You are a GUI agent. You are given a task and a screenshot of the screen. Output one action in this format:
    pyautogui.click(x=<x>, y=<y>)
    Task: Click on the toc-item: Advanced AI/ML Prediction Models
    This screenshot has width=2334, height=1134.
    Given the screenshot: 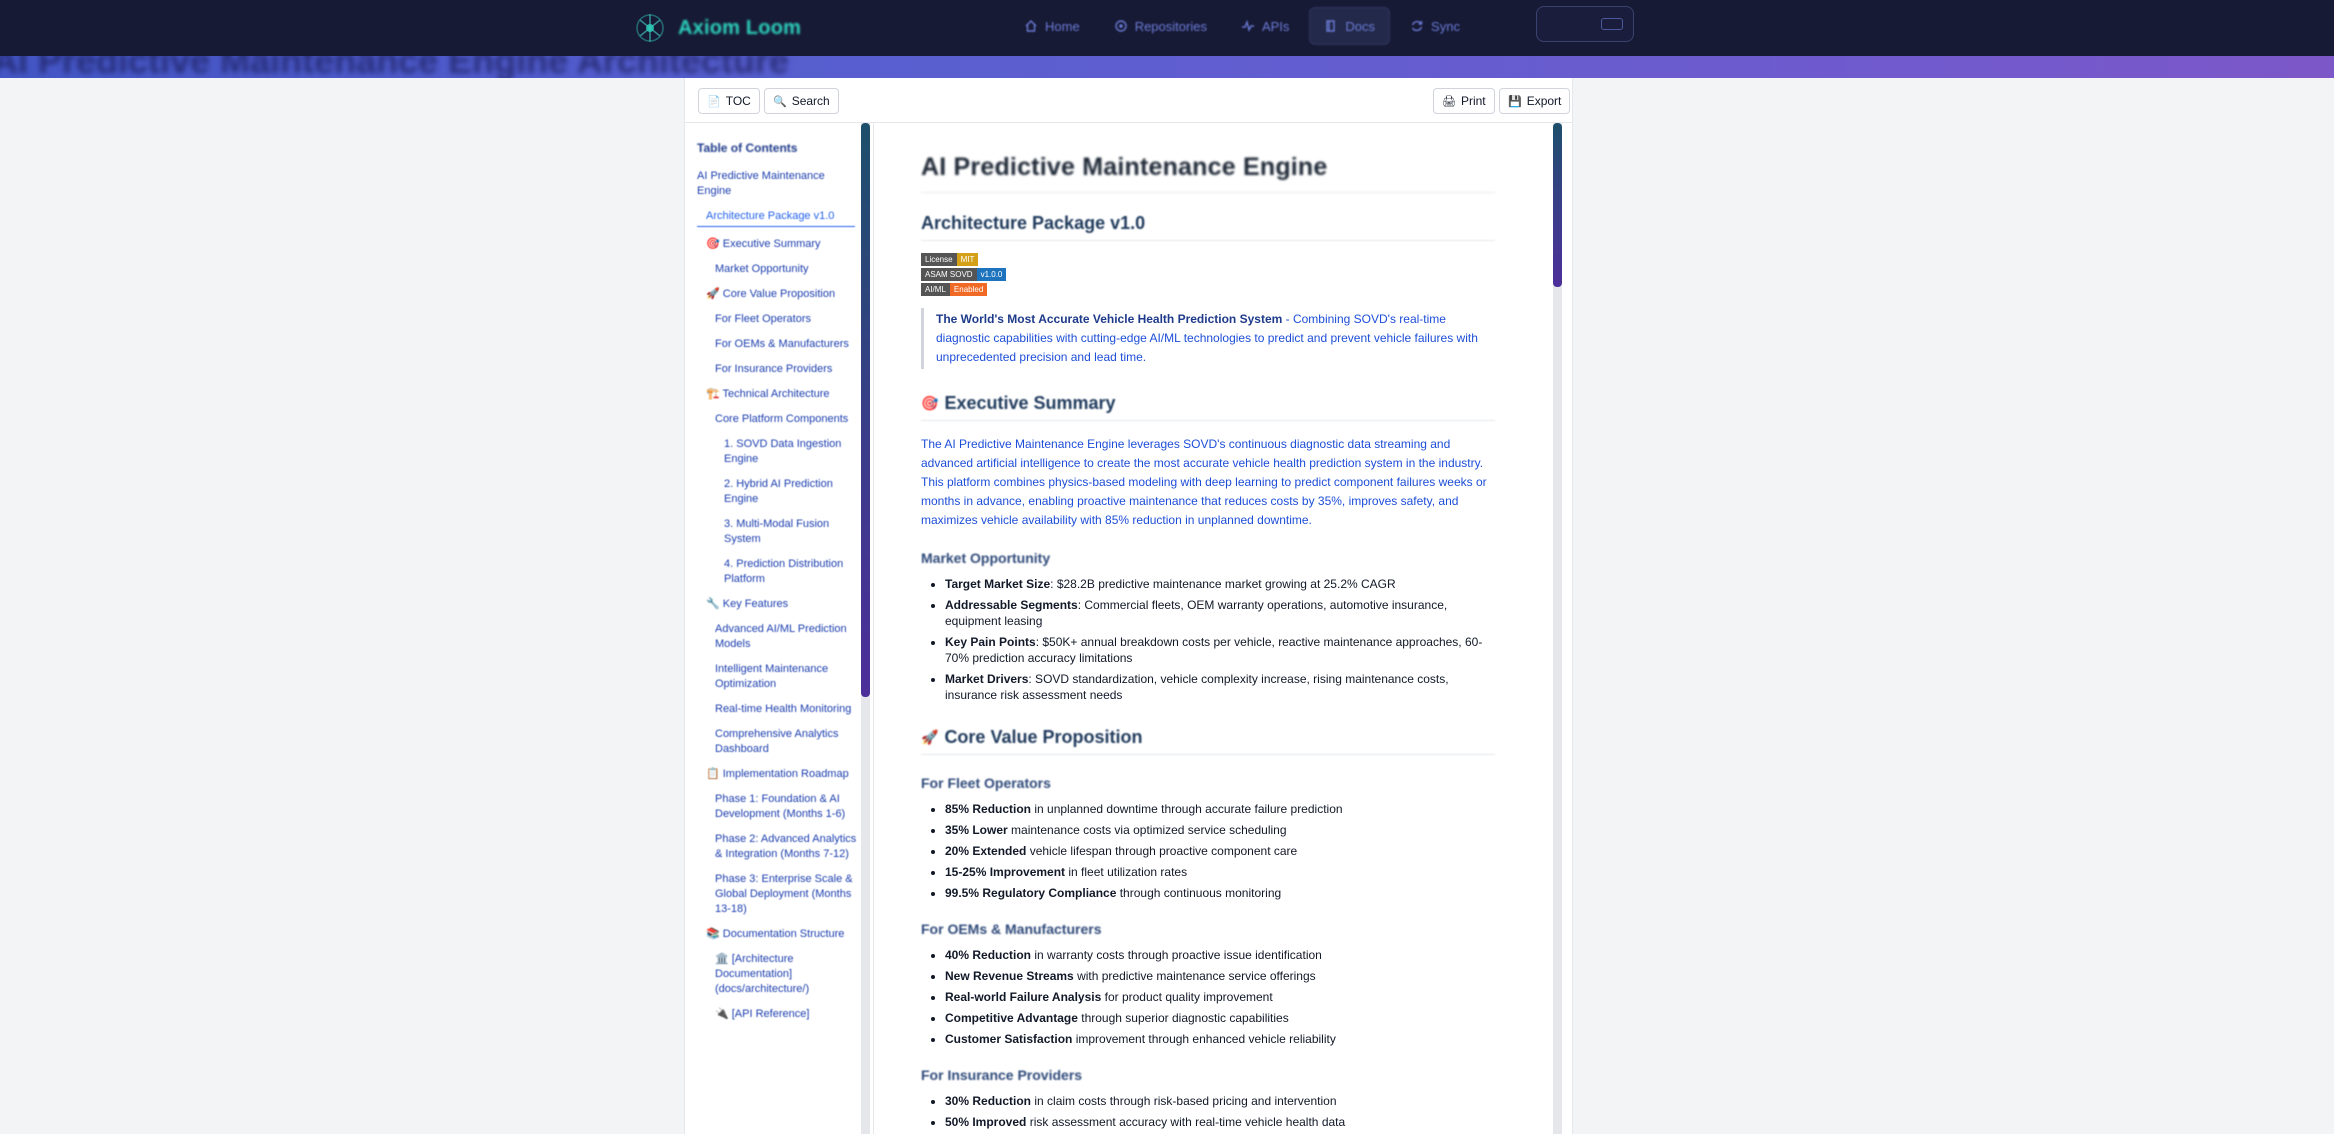 What is the action you would take?
    pyautogui.click(x=779, y=637)
    